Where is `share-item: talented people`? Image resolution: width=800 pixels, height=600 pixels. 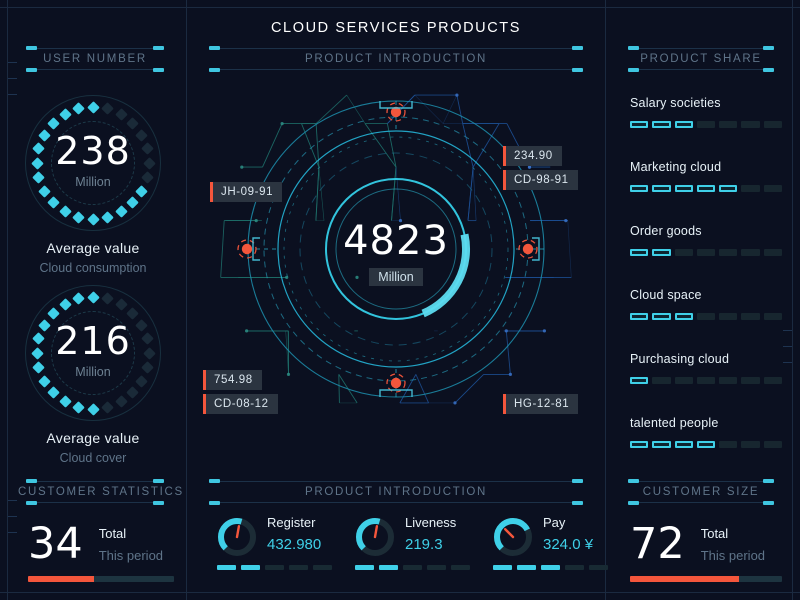
share-item: talented people is located at coordinates (706, 432).